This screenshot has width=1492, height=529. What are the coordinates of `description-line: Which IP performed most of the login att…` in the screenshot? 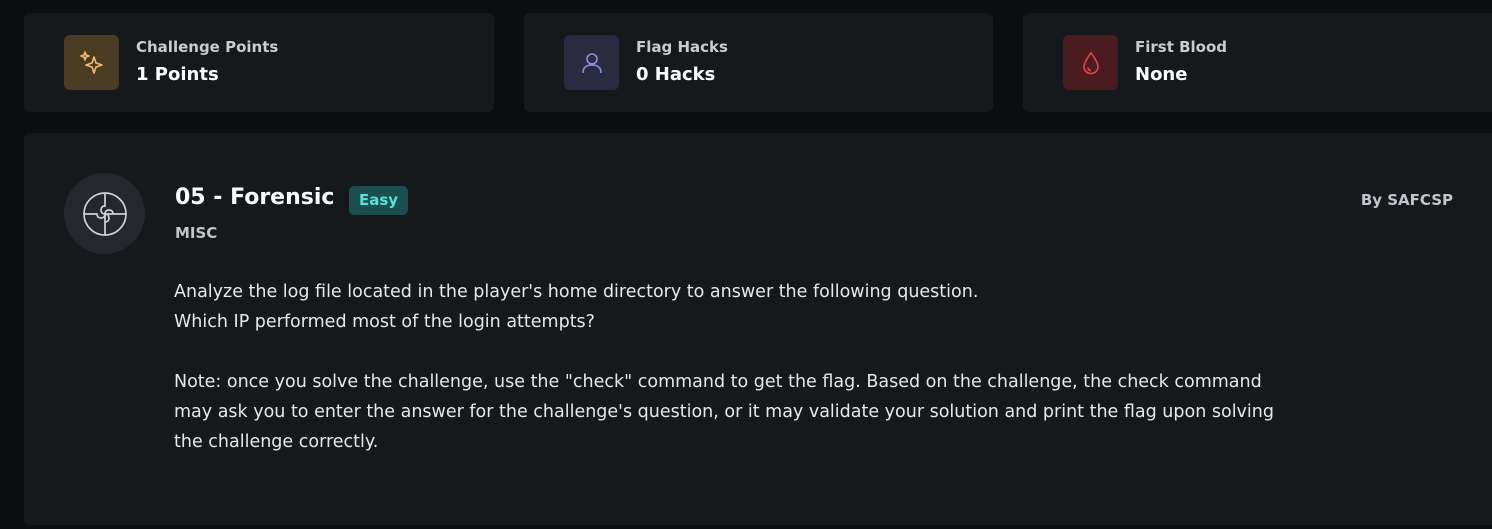 It's located at (384, 322).